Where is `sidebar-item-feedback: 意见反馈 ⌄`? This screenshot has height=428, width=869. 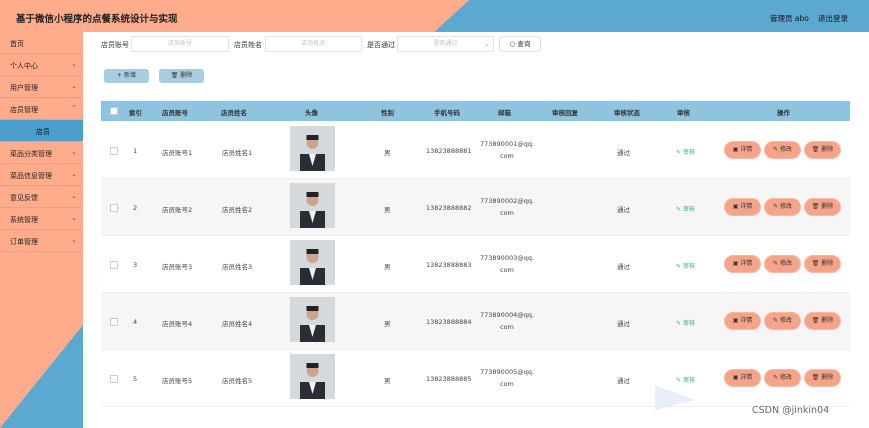 sidebar-item-feedback: 意见反馈 ⌄ is located at coordinates (41, 197).